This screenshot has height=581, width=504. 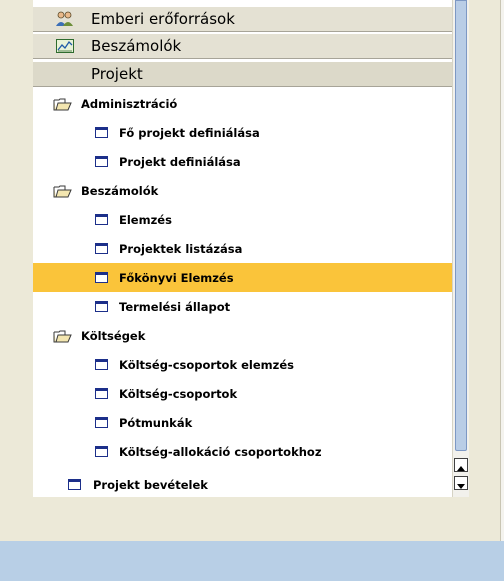 I want to click on tree-item-label: Pótmunkák, so click(x=156, y=422).